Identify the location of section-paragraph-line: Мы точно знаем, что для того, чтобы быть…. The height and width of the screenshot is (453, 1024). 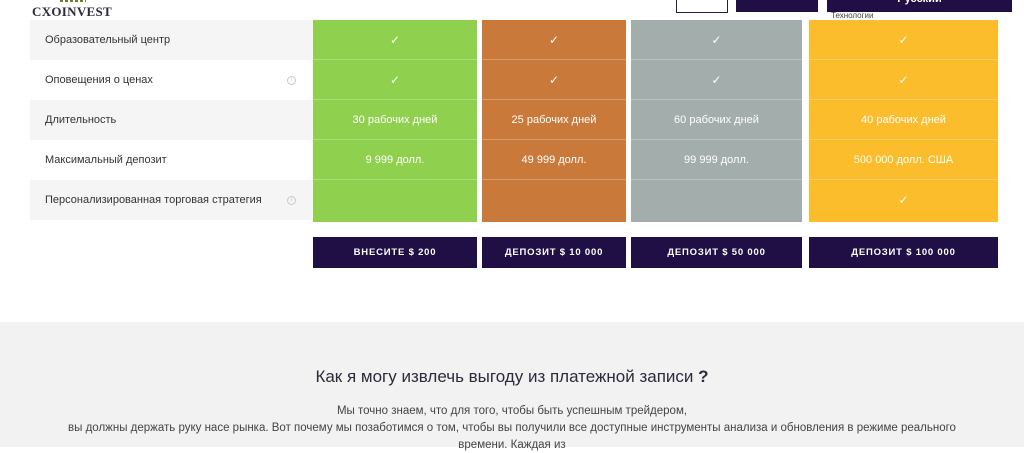
(512, 411).